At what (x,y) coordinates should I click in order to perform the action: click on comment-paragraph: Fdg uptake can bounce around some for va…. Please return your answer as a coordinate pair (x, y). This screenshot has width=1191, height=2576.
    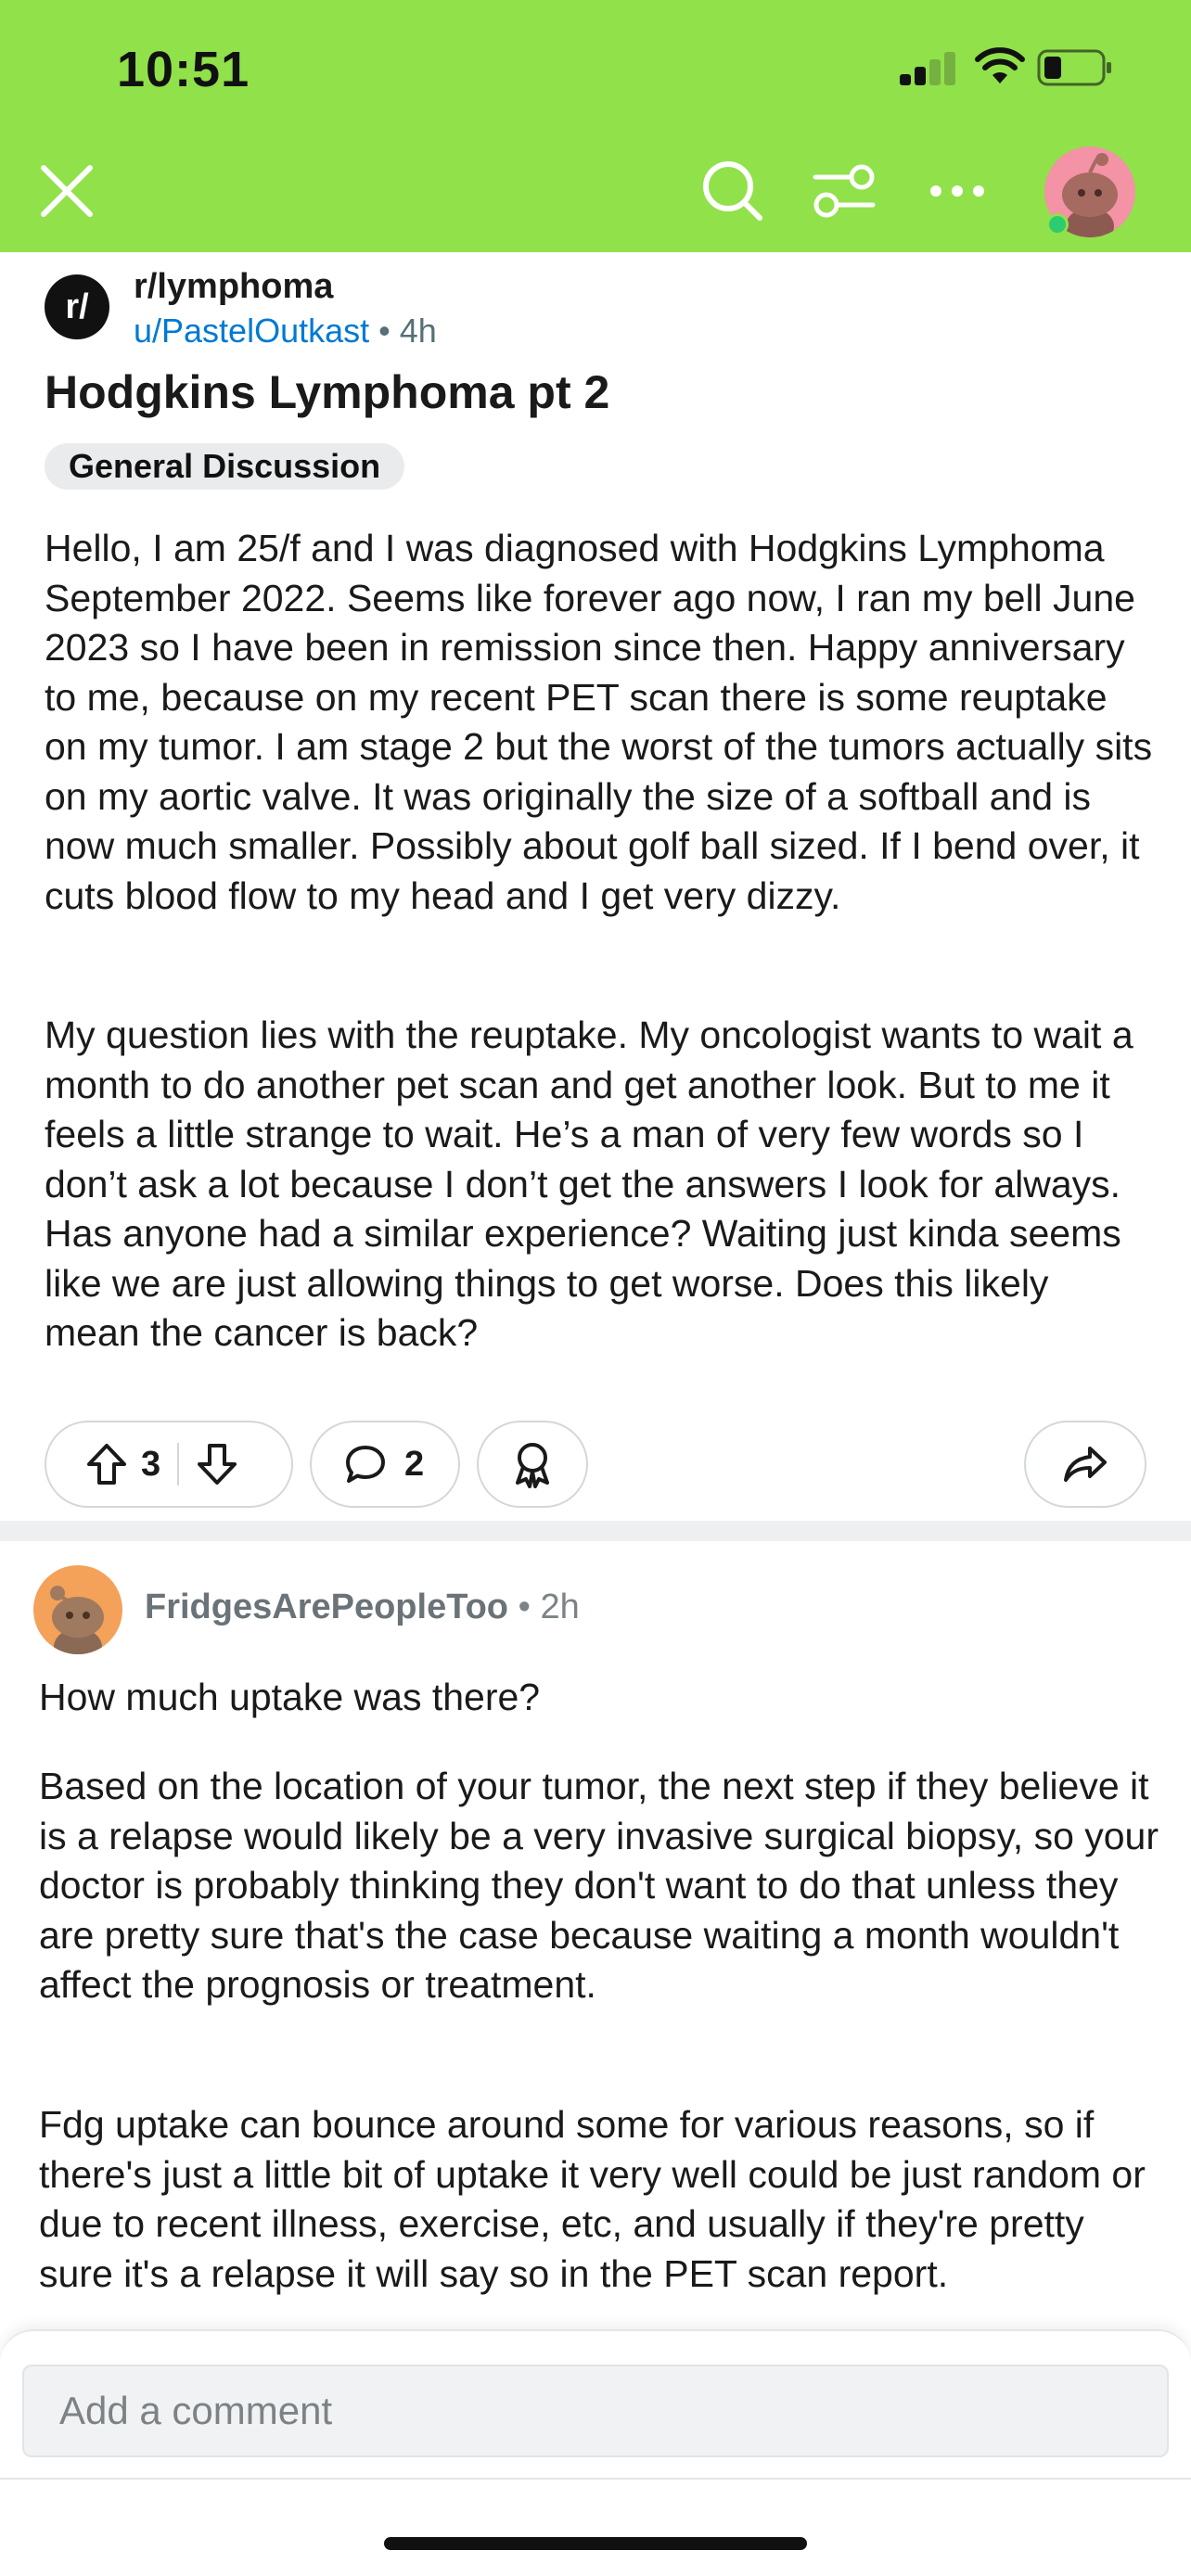
    Looking at the image, I should click on (592, 2199).